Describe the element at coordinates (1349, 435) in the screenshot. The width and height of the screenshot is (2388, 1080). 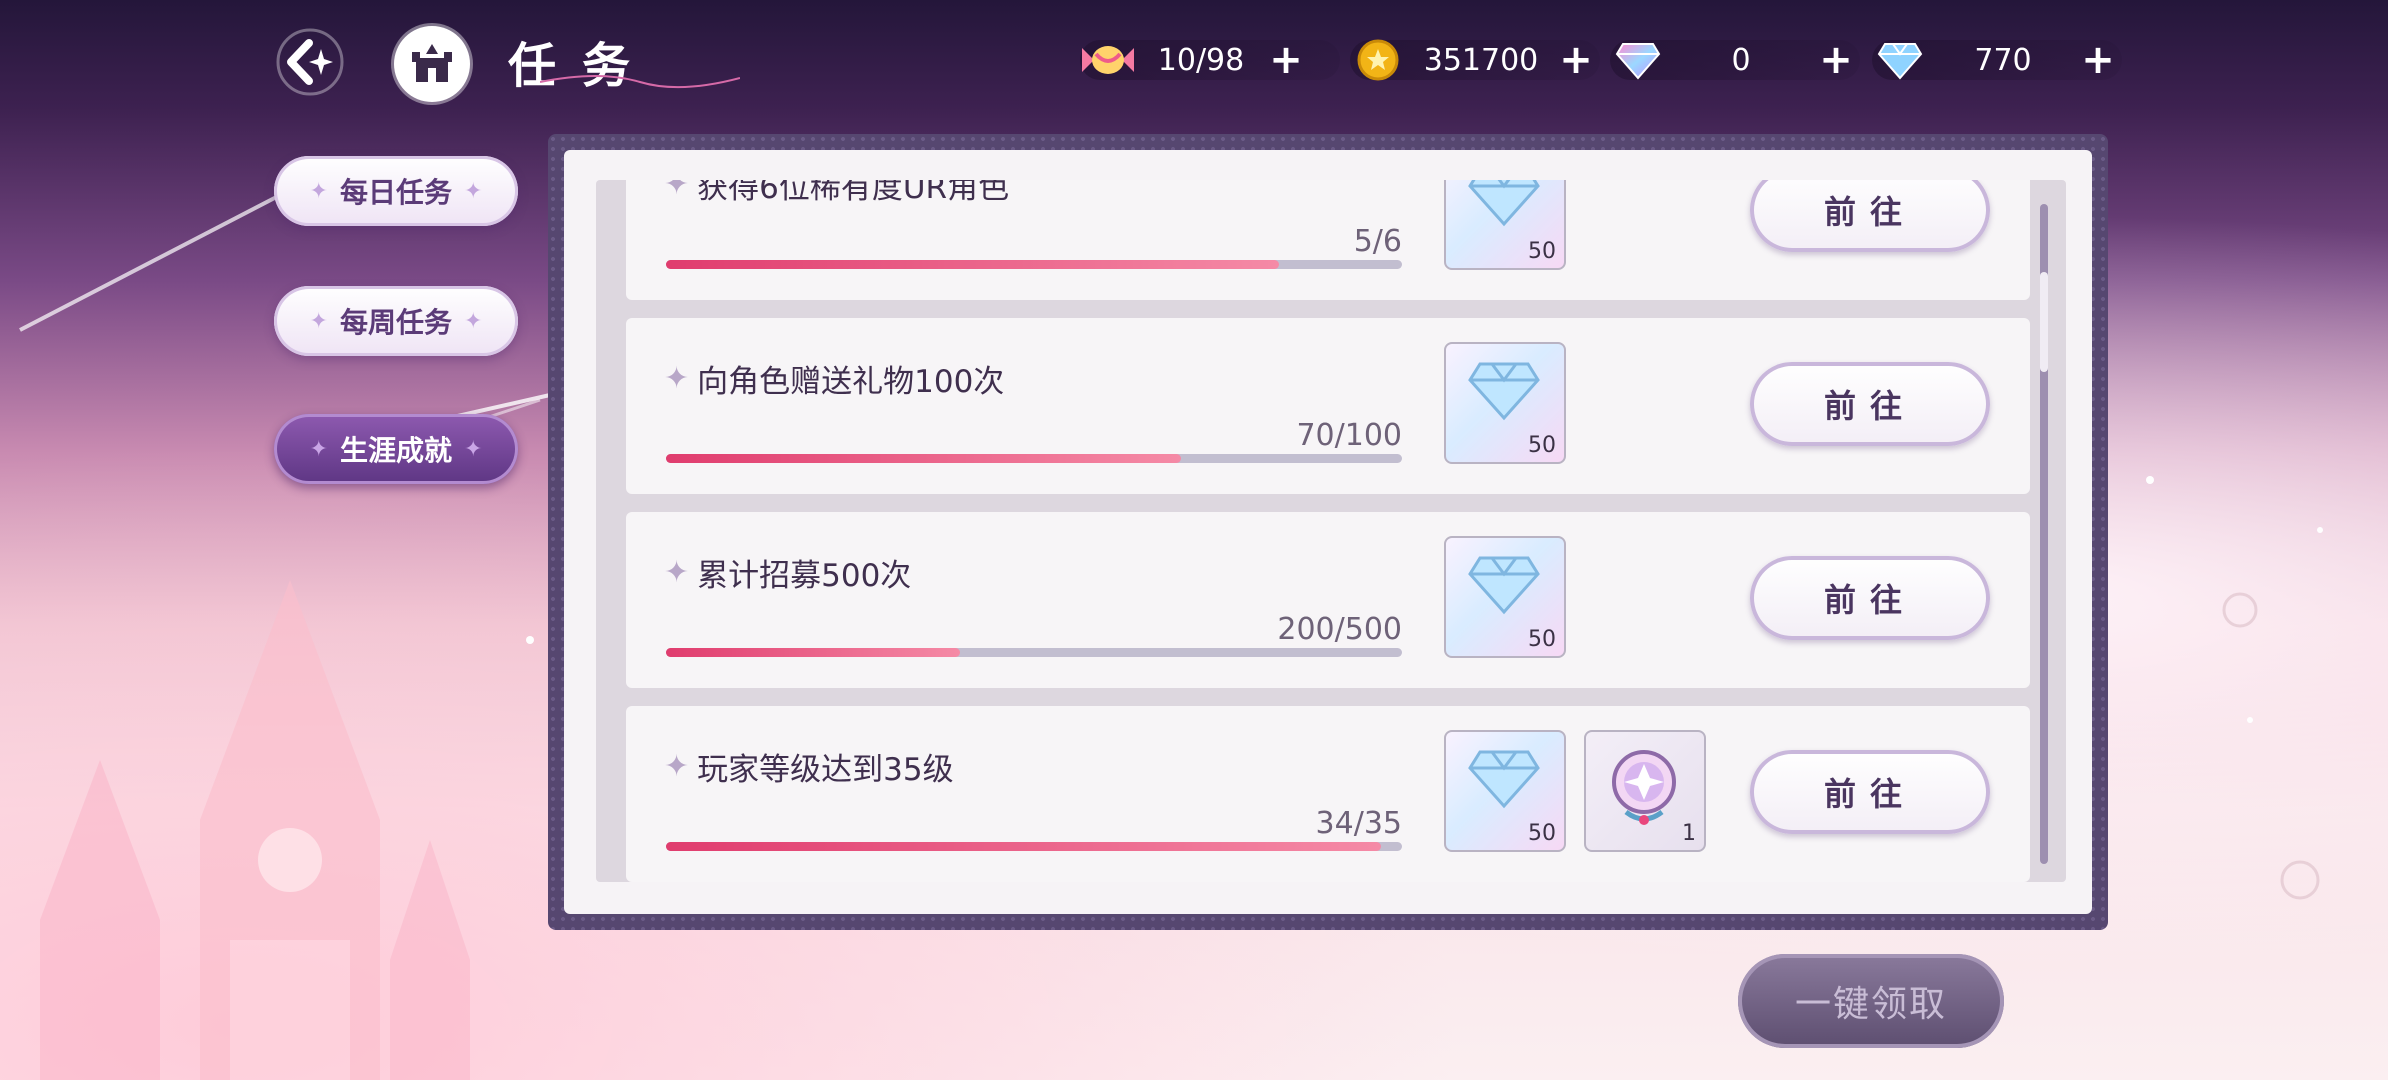
I see `task-progress-text: 70/100` at that location.